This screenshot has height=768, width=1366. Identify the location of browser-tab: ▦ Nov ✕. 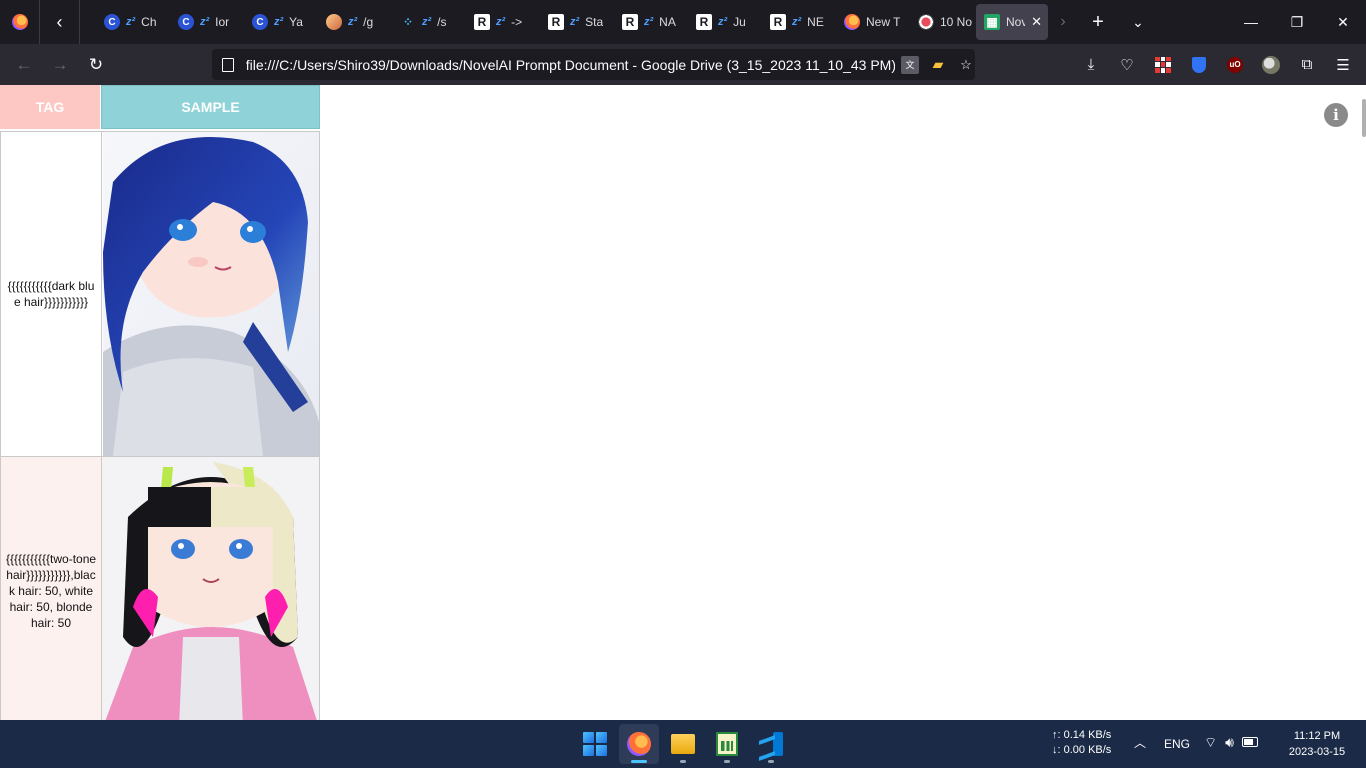
(1012, 22).